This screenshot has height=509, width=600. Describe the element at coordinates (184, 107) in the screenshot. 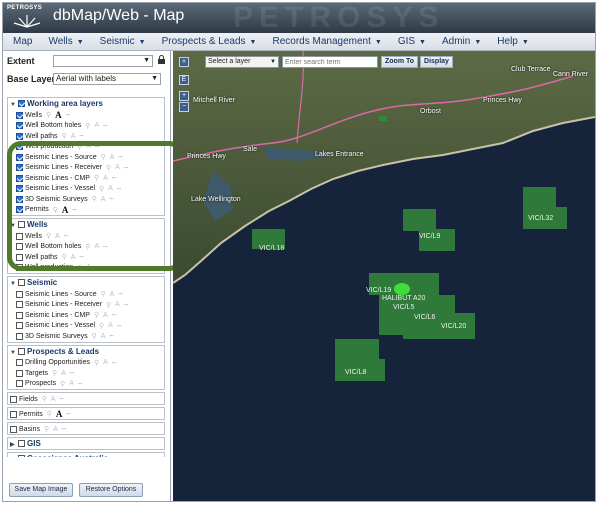

I see `zoom-out-button: −` at that location.